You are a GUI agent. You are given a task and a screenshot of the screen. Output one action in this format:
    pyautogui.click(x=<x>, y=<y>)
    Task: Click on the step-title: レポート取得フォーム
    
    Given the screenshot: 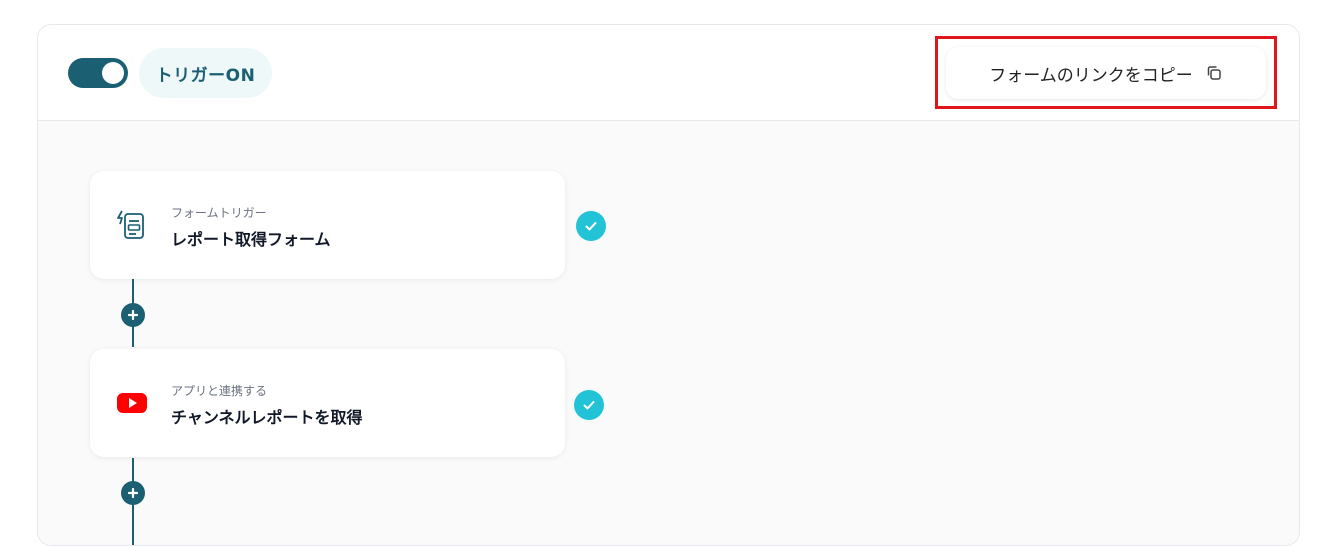 What is the action you would take?
    pyautogui.click(x=251, y=239)
    